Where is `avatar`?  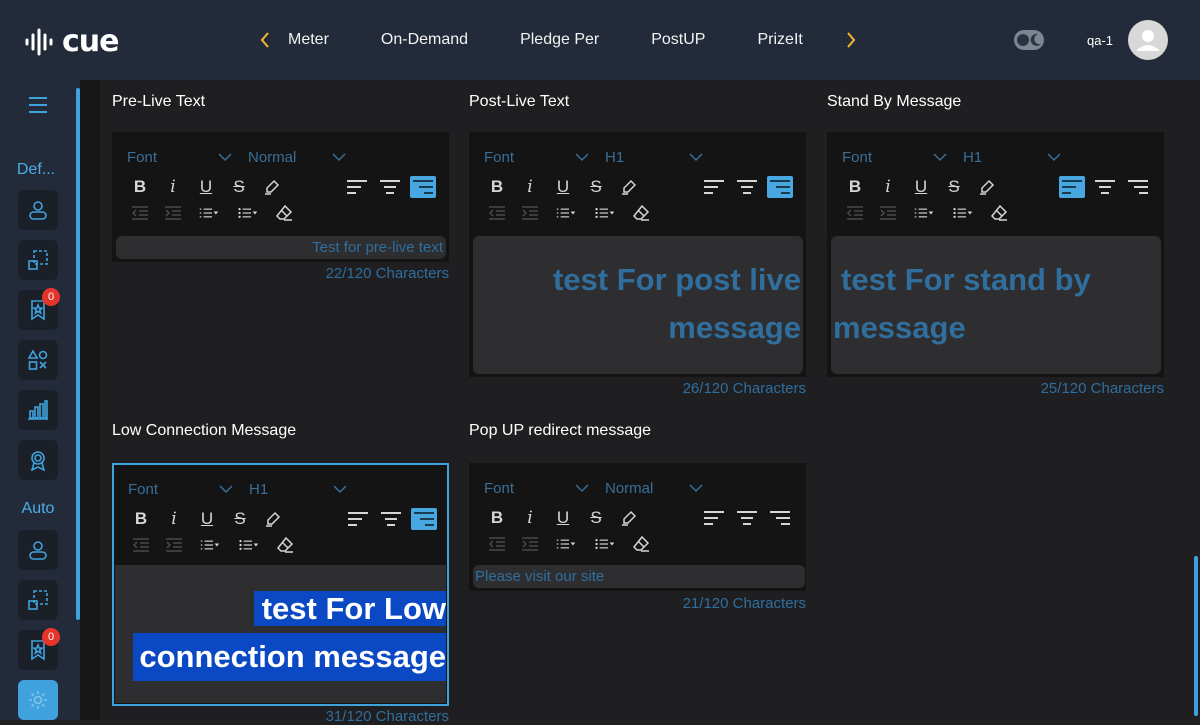
avatar is located at coordinates (1148, 40).